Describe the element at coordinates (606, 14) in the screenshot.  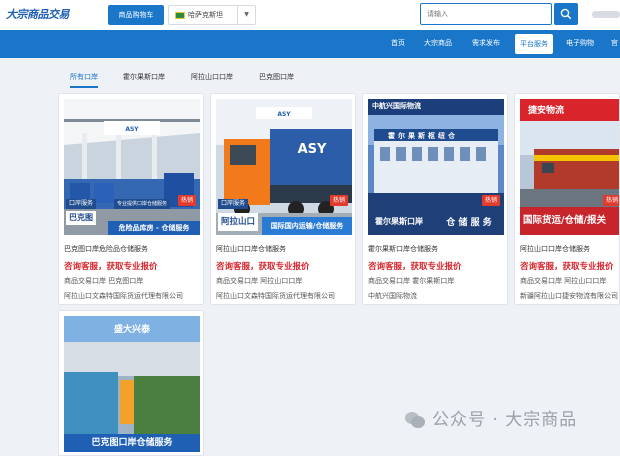
I see `user-login-link` at that location.